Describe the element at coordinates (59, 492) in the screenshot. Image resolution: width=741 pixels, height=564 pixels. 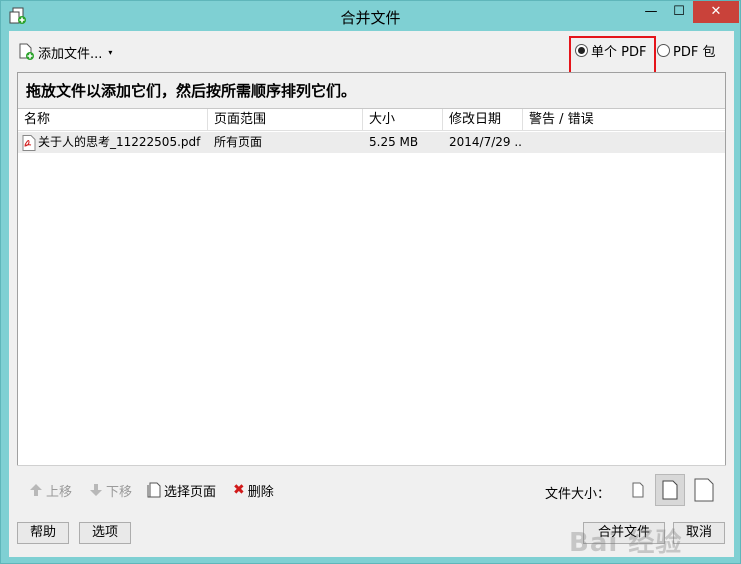
I see `move-up-label: 上移` at that location.